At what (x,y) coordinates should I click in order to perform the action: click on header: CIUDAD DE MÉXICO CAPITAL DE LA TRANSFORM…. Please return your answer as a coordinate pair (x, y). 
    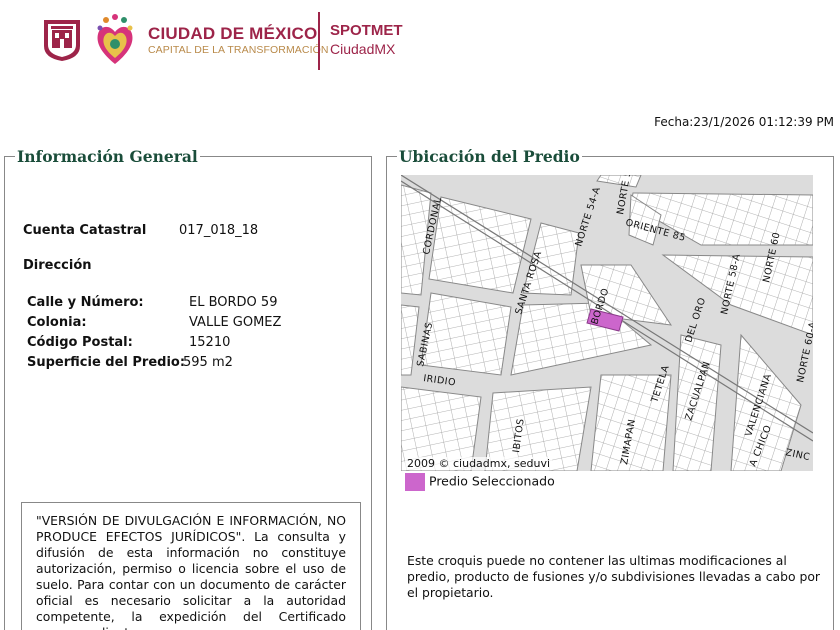
    Looking at the image, I should click on (420, 40).